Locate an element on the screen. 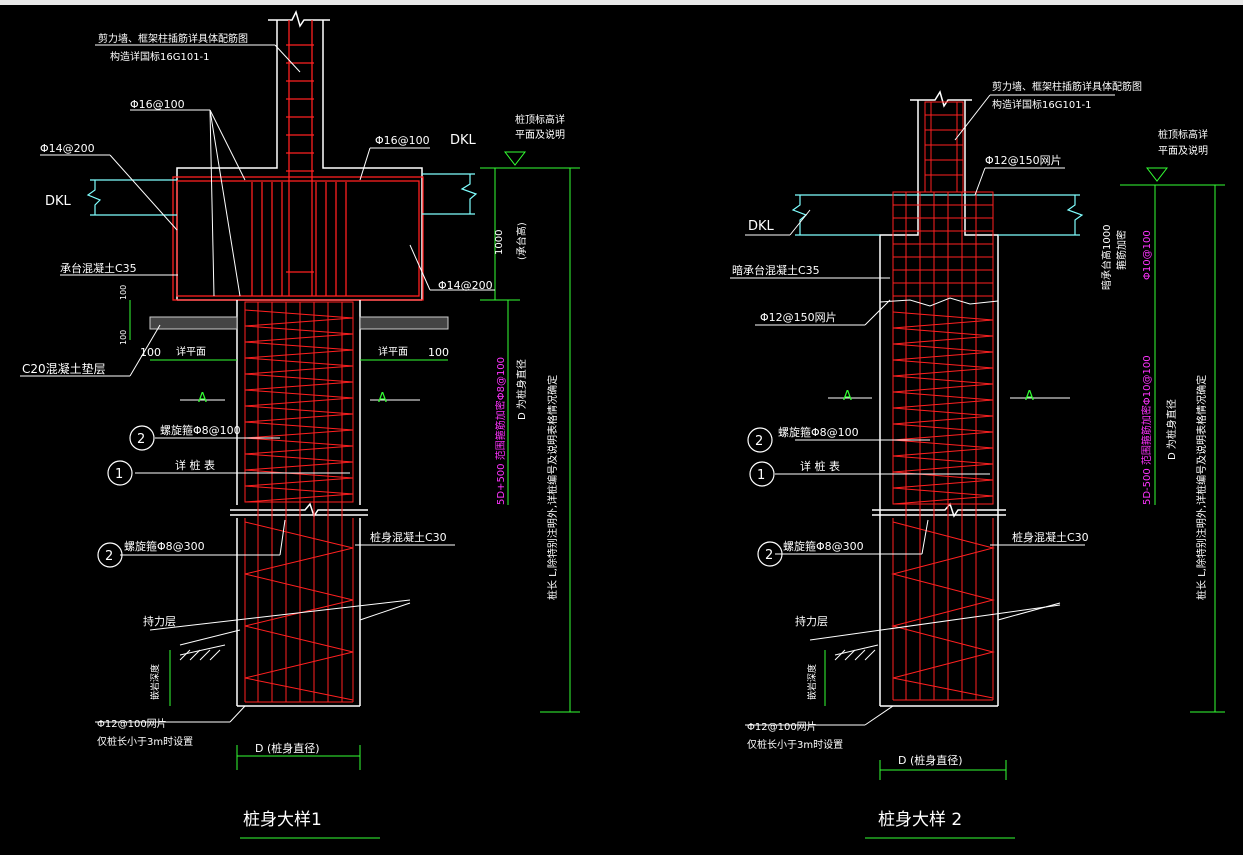  label2-pile-concrete: 桩身混凝土C30 is located at coordinates (1050, 537).